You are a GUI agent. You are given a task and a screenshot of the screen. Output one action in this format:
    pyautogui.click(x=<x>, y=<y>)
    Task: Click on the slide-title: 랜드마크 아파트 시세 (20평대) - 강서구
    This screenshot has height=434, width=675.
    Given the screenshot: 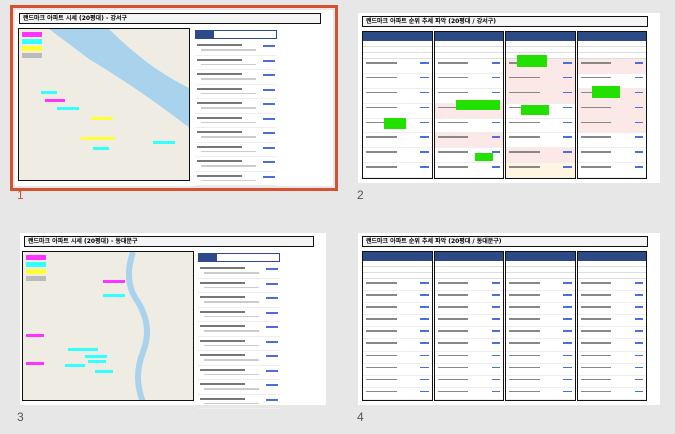 What is the action you would take?
    pyautogui.click(x=170, y=18)
    